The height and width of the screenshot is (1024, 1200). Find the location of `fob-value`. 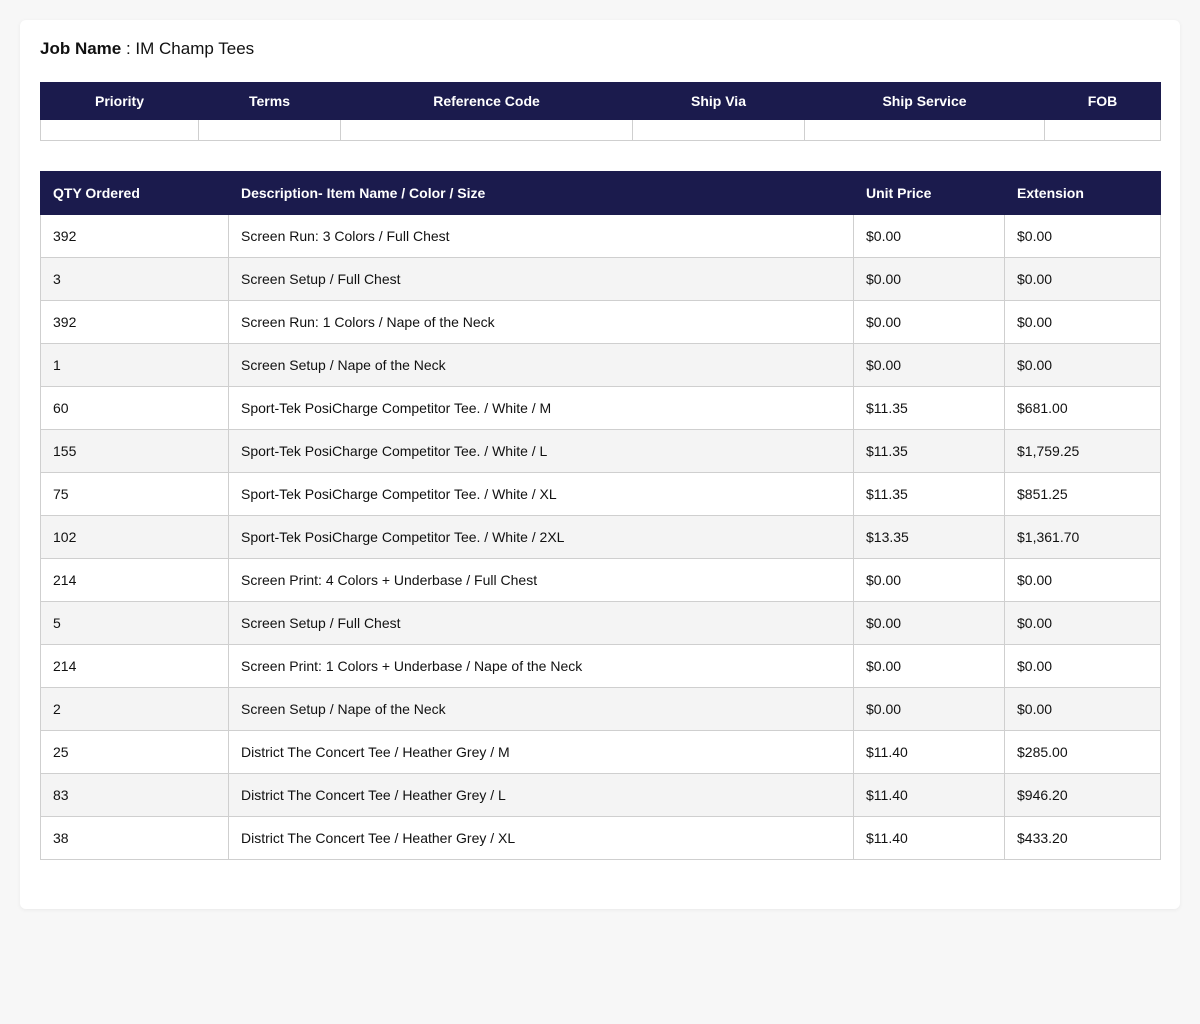

fob-value is located at coordinates (1102, 130).